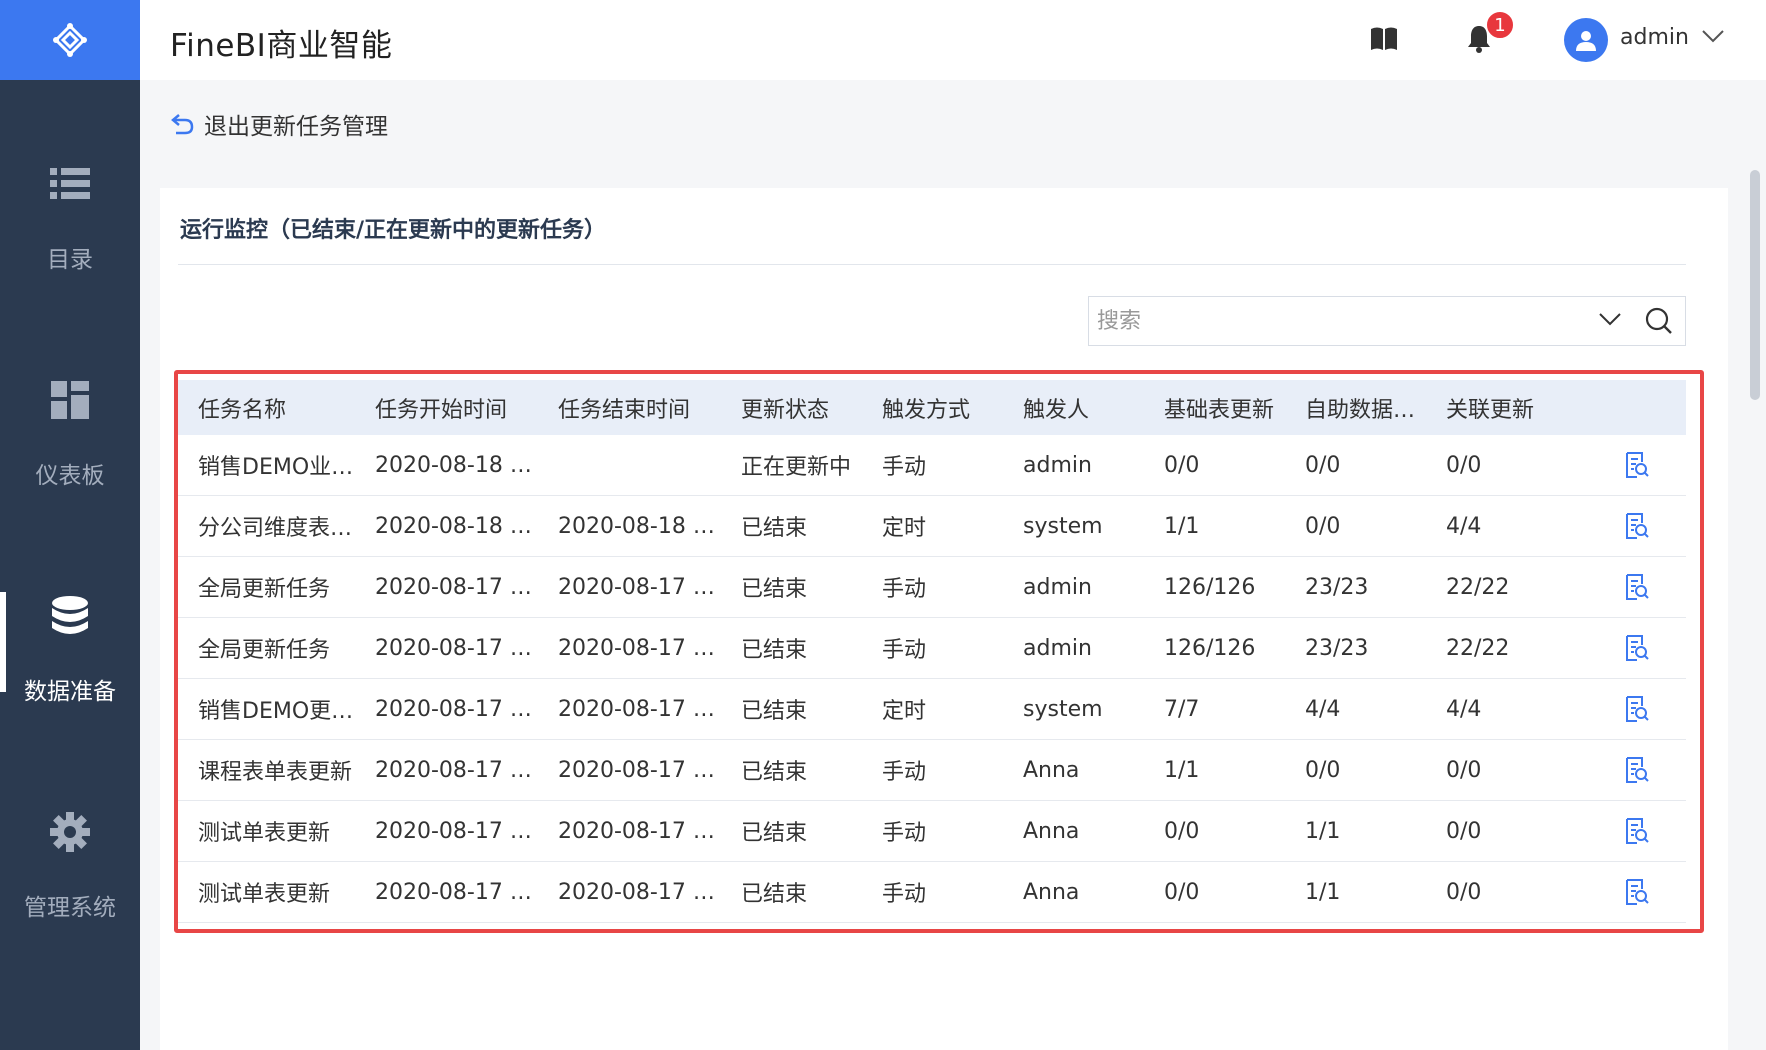  Describe the element at coordinates (70, 436) in the screenshot. I see `sidebar-item-dashboard: 仪表板` at that location.